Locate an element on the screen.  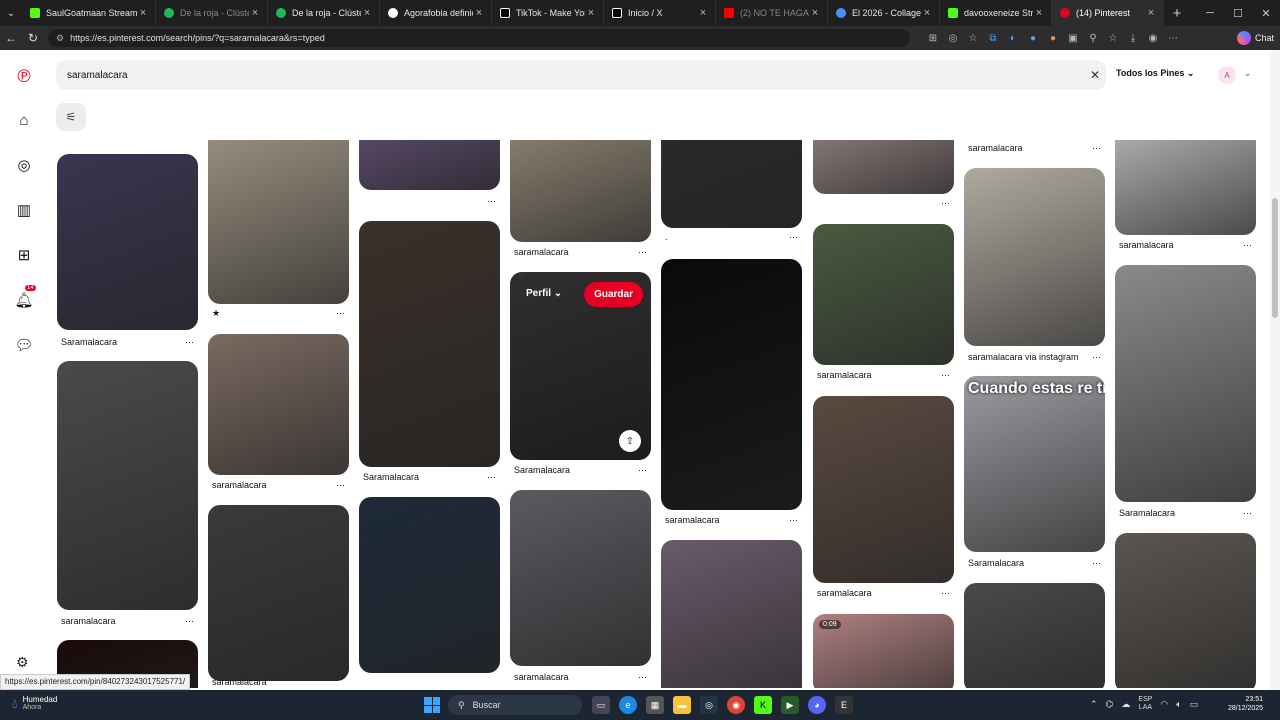
pin-card: ★ ⋯ is located at coordinates (278, 230).